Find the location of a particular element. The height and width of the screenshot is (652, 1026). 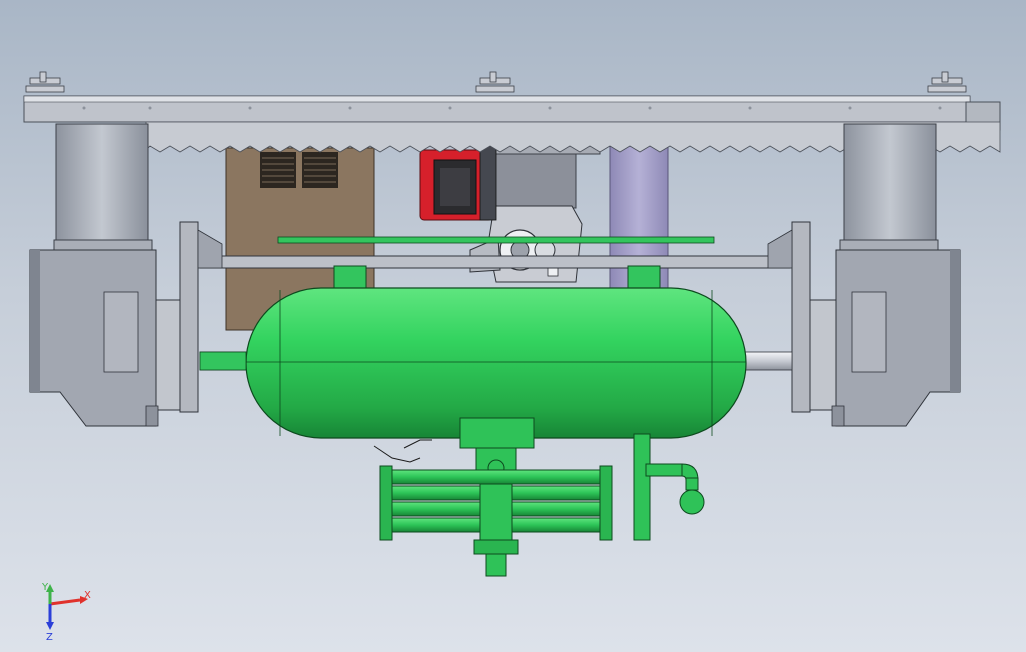

right-gearbox is located at coordinates (876, 324).